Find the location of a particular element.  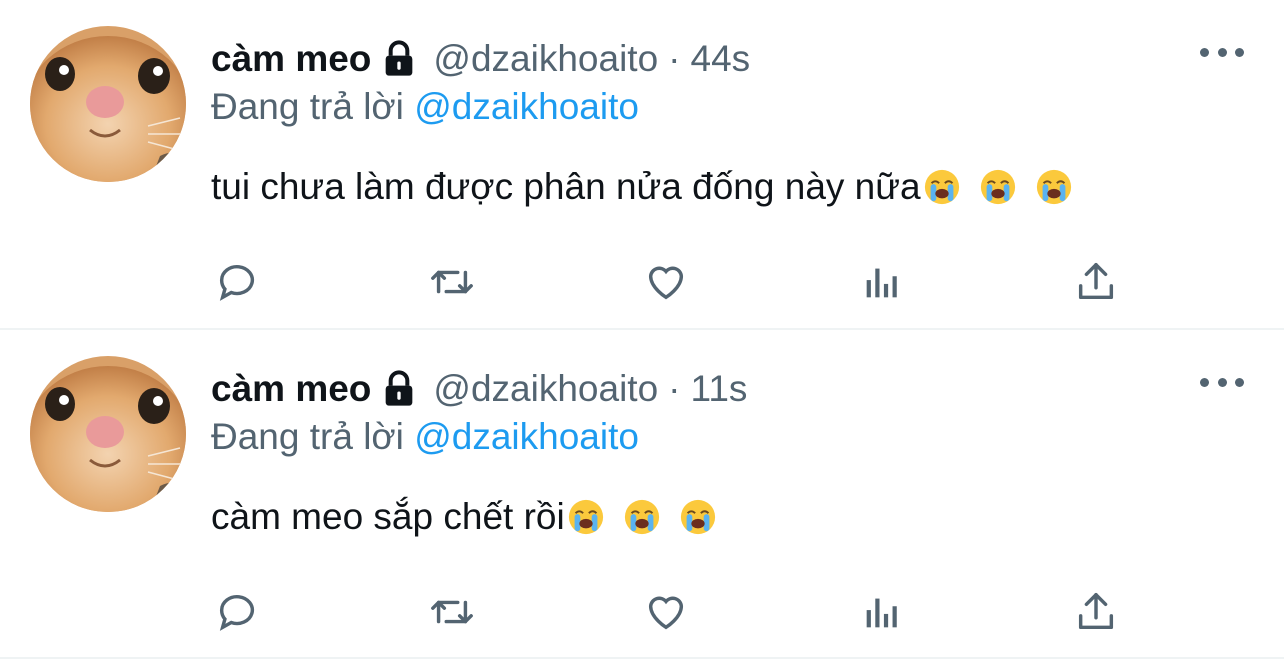

tweet-text: tui chưa làm được phân nửa đống này nữa is located at coordinates (642, 187).